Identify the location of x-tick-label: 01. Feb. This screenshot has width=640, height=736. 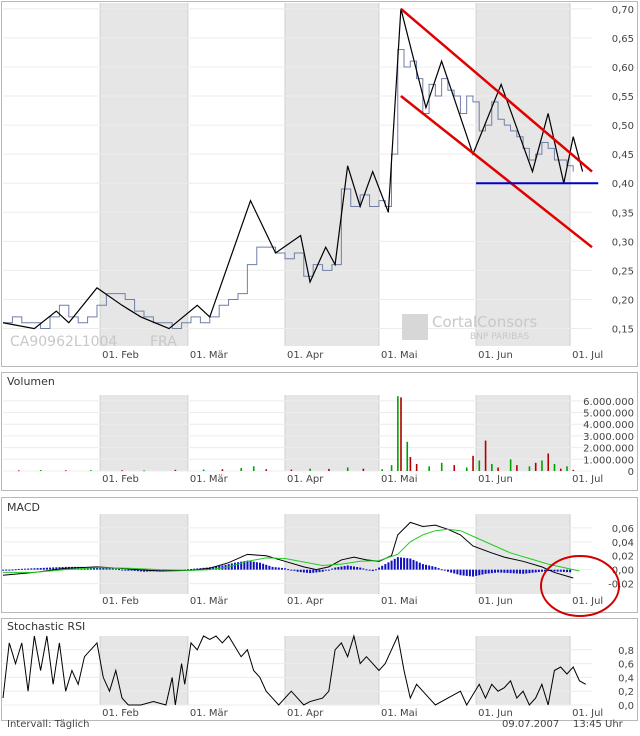
(120, 713).